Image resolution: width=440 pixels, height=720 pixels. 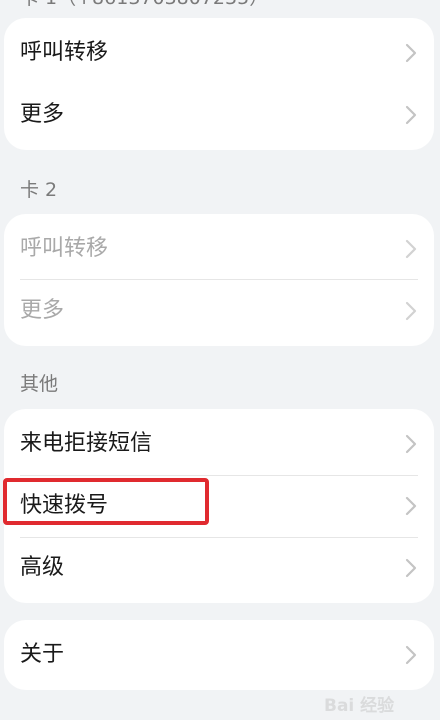 I want to click on call-reject-sms-row: 来电拒接短信, so click(x=219, y=444).